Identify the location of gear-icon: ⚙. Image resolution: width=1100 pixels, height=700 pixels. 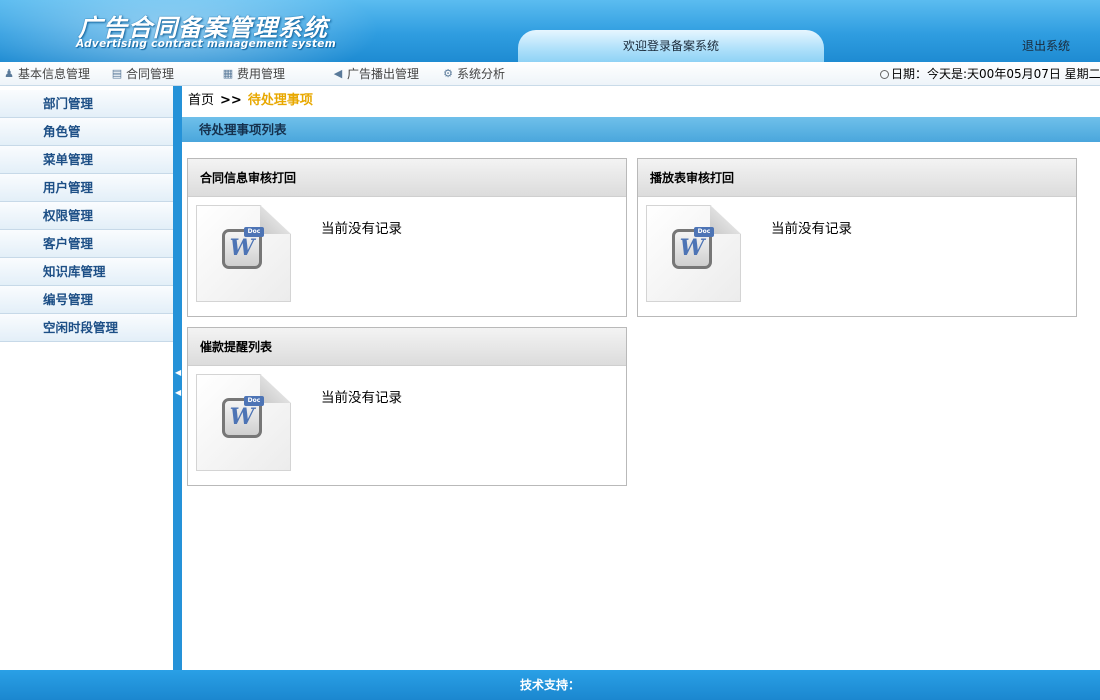
(448, 73).